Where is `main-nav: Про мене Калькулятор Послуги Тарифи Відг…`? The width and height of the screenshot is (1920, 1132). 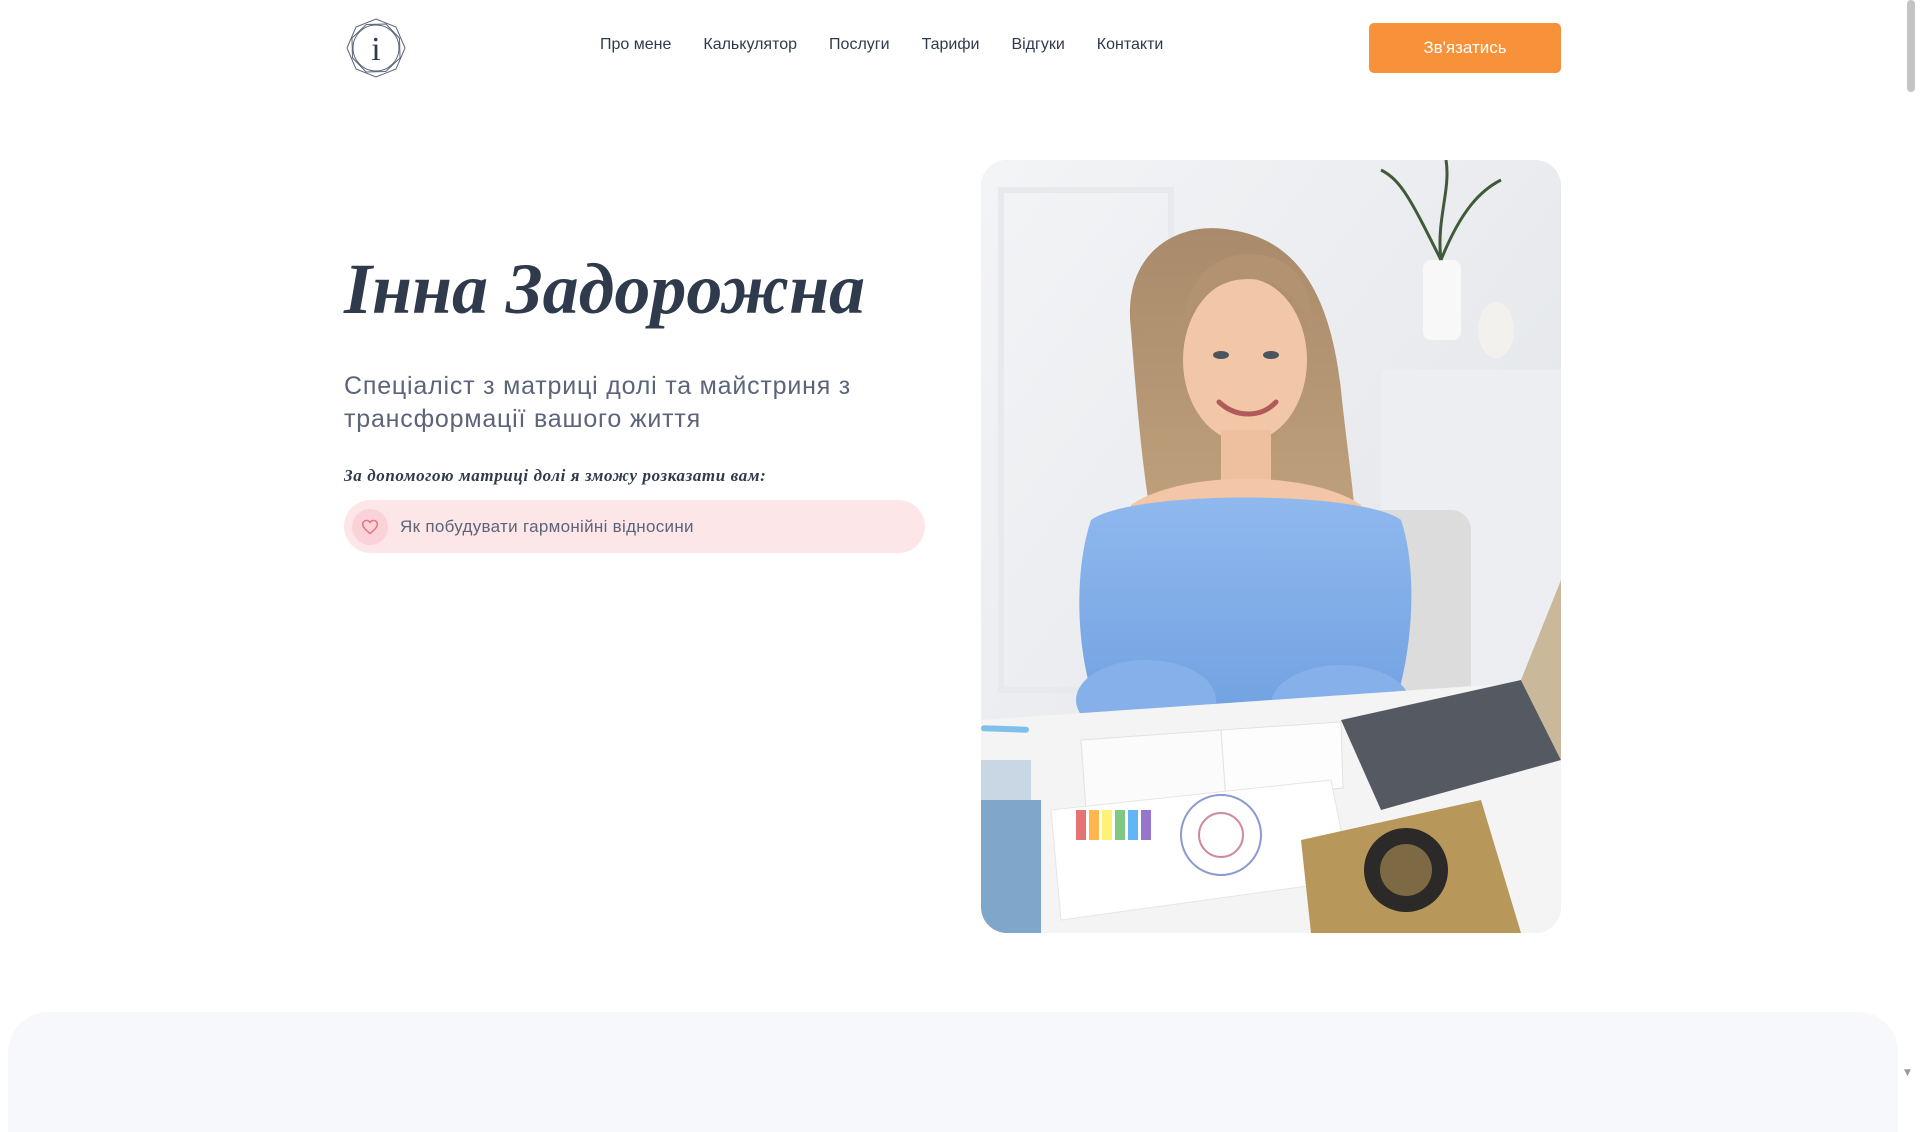 main-nav: Про мене Калькулятор Послуги Тарифи Відг… is located at coordinates (881, 45).